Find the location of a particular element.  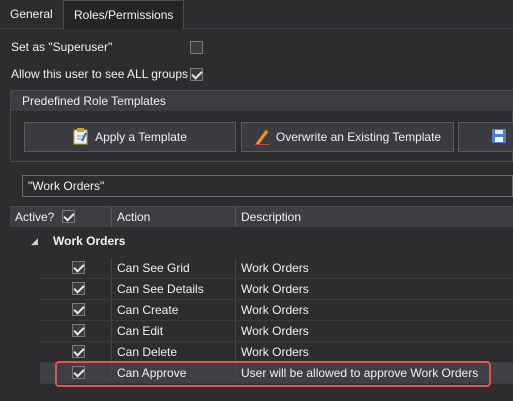

action-cell: Can See Details is located at coordinates (174, 289).